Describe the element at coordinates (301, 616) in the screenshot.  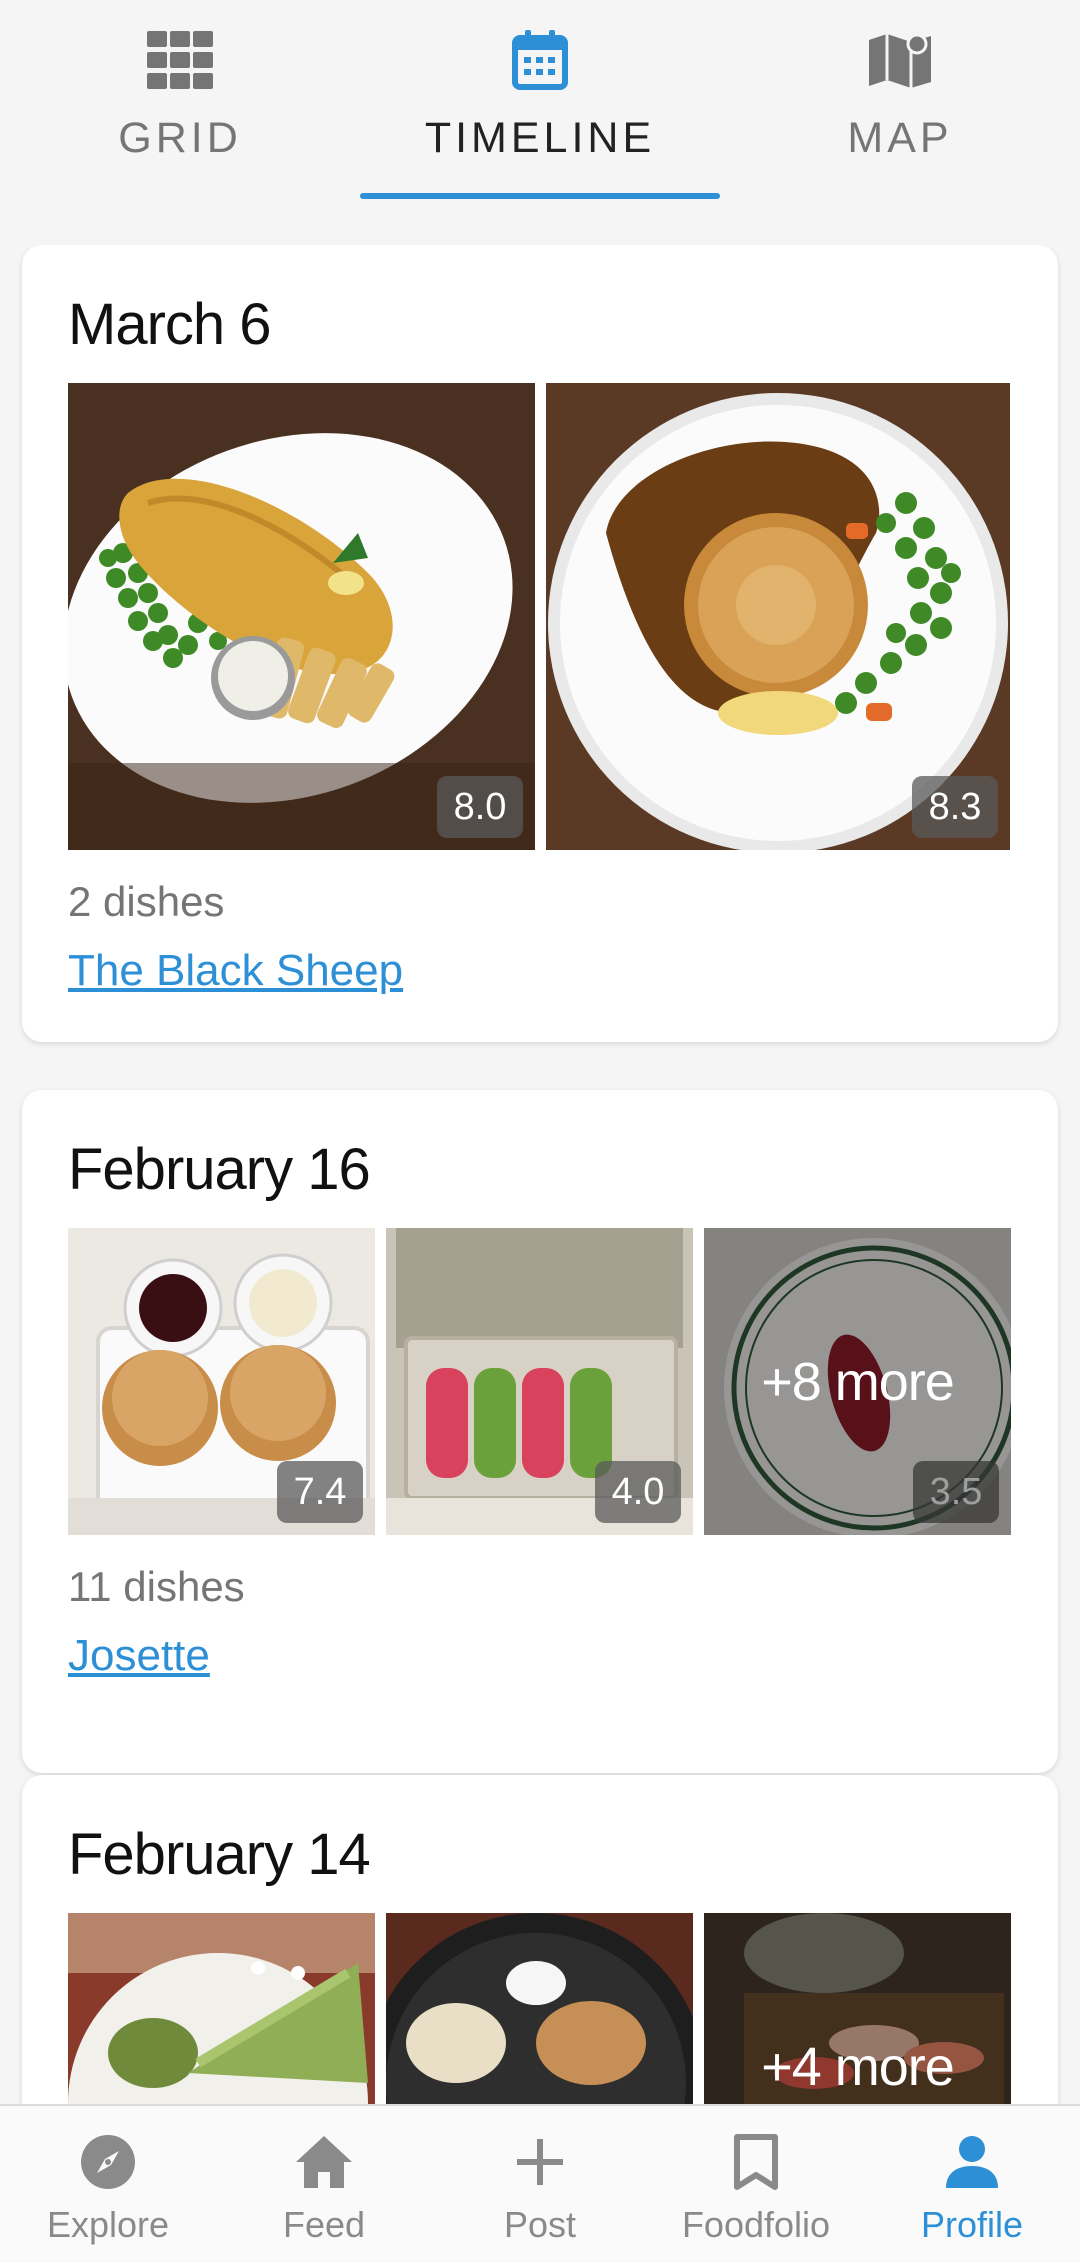
I see `dish-photo-fish-and-chips: 8.0` at that location.